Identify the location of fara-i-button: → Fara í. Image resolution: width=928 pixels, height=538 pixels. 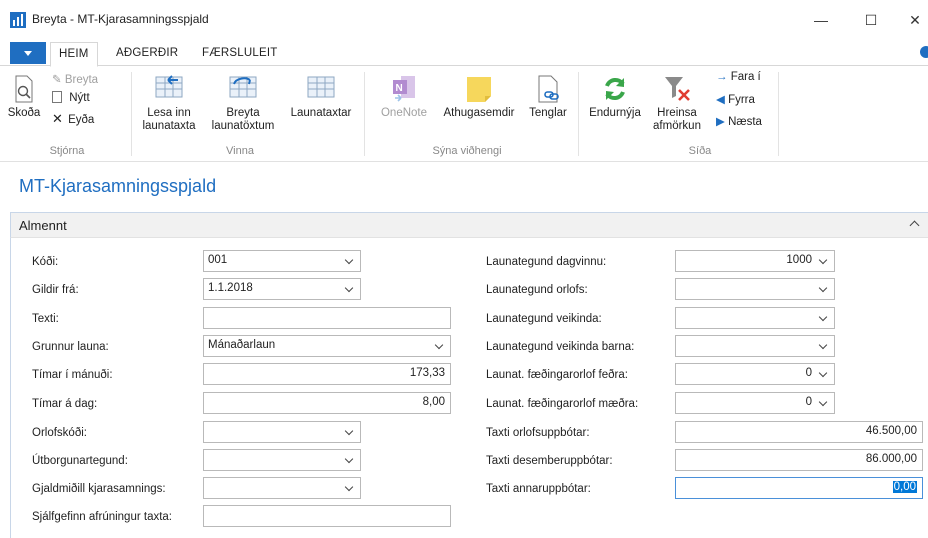
(738, 77).